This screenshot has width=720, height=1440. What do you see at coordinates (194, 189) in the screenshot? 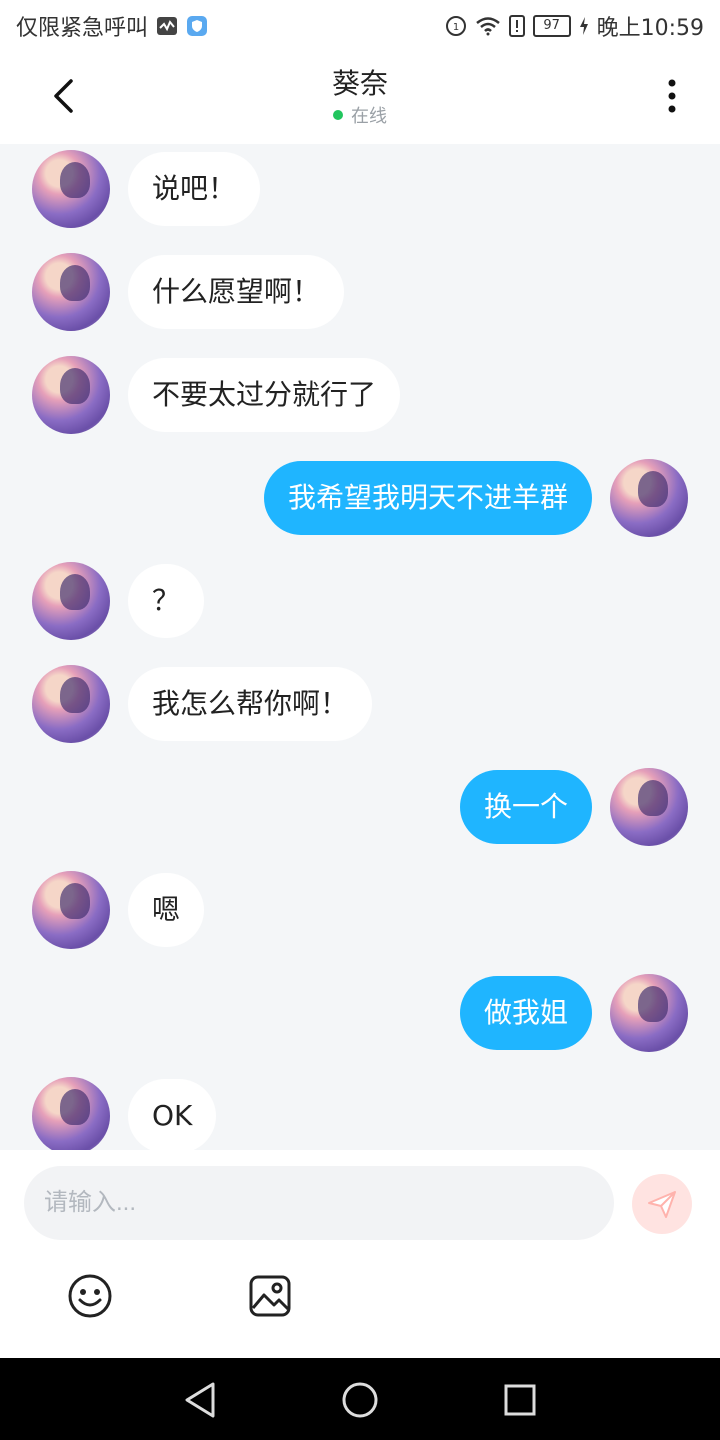
I see `incoming-message-bubble: 说吧！` at bounding box center [194, 189].